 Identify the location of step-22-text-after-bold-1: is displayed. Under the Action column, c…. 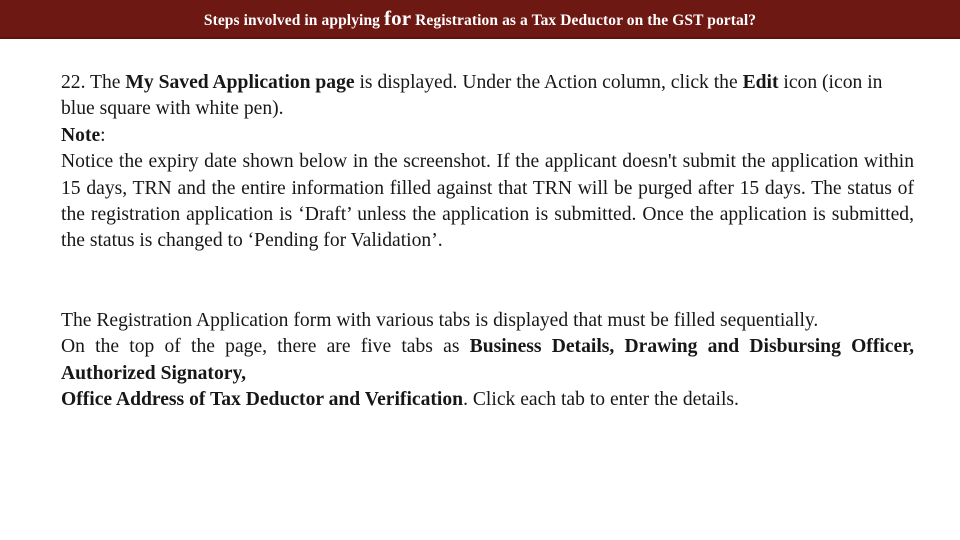
(548, 82).